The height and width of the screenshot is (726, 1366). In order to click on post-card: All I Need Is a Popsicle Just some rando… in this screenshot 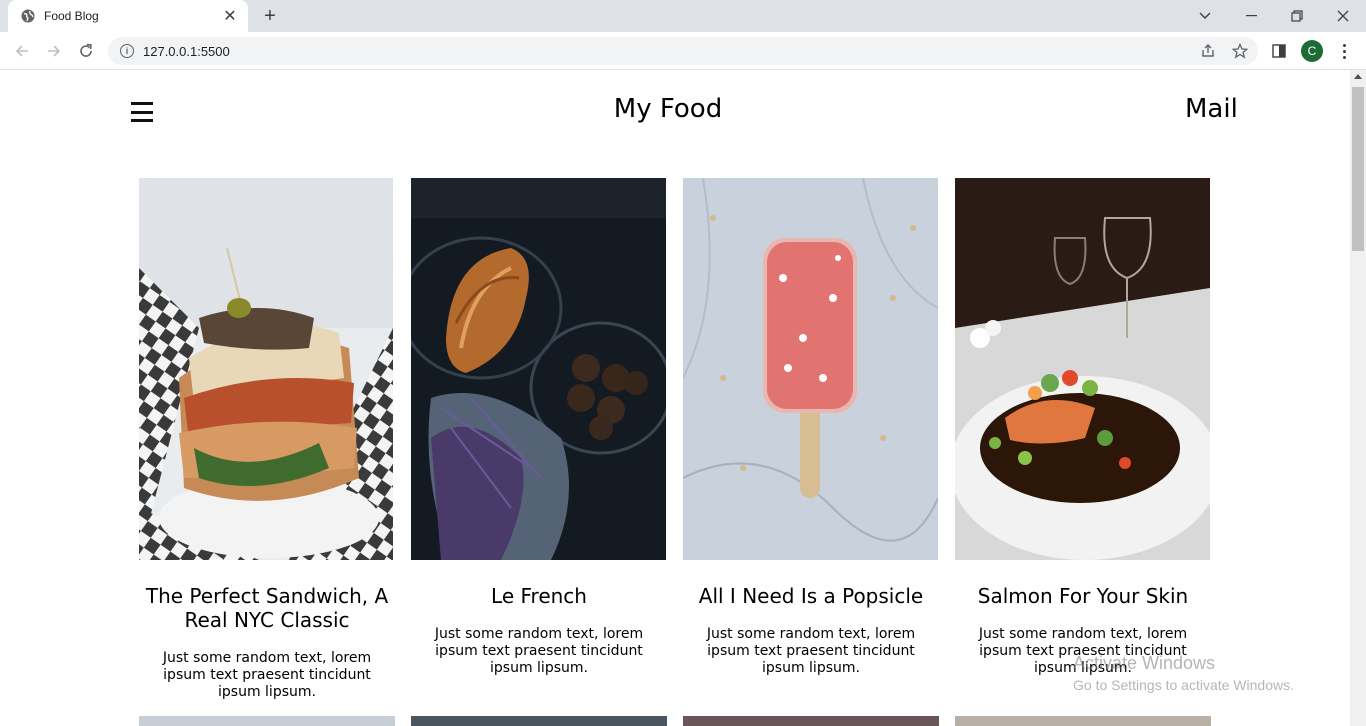, I will do `click(811, 427)`.